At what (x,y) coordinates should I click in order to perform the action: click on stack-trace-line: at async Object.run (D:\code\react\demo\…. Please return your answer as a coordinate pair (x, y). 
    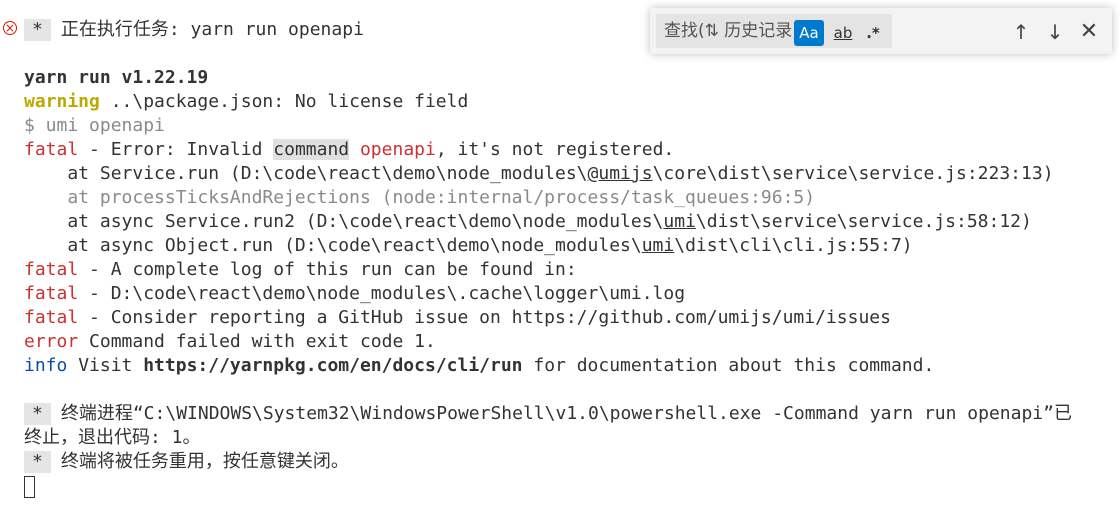
    Looking at the image, I should click on (468, 246).